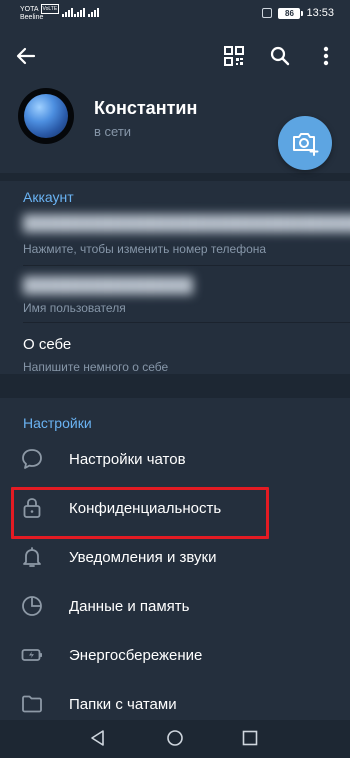 The image size is (350, 758). I want to click on profile-name: Константин, so click(146, 108).